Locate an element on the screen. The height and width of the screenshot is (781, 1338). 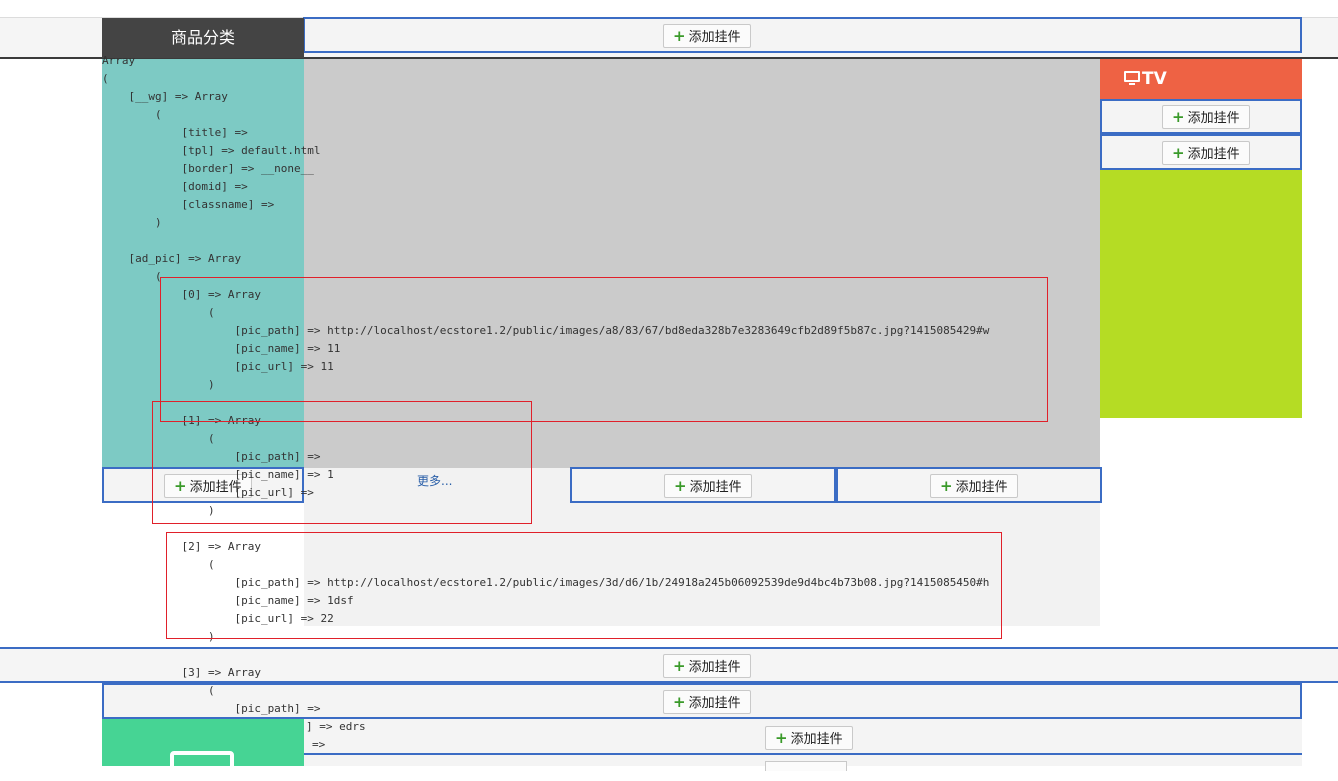
widget-slot-bottom-1: + 添加挂件 is located at coordinates (803, 737).